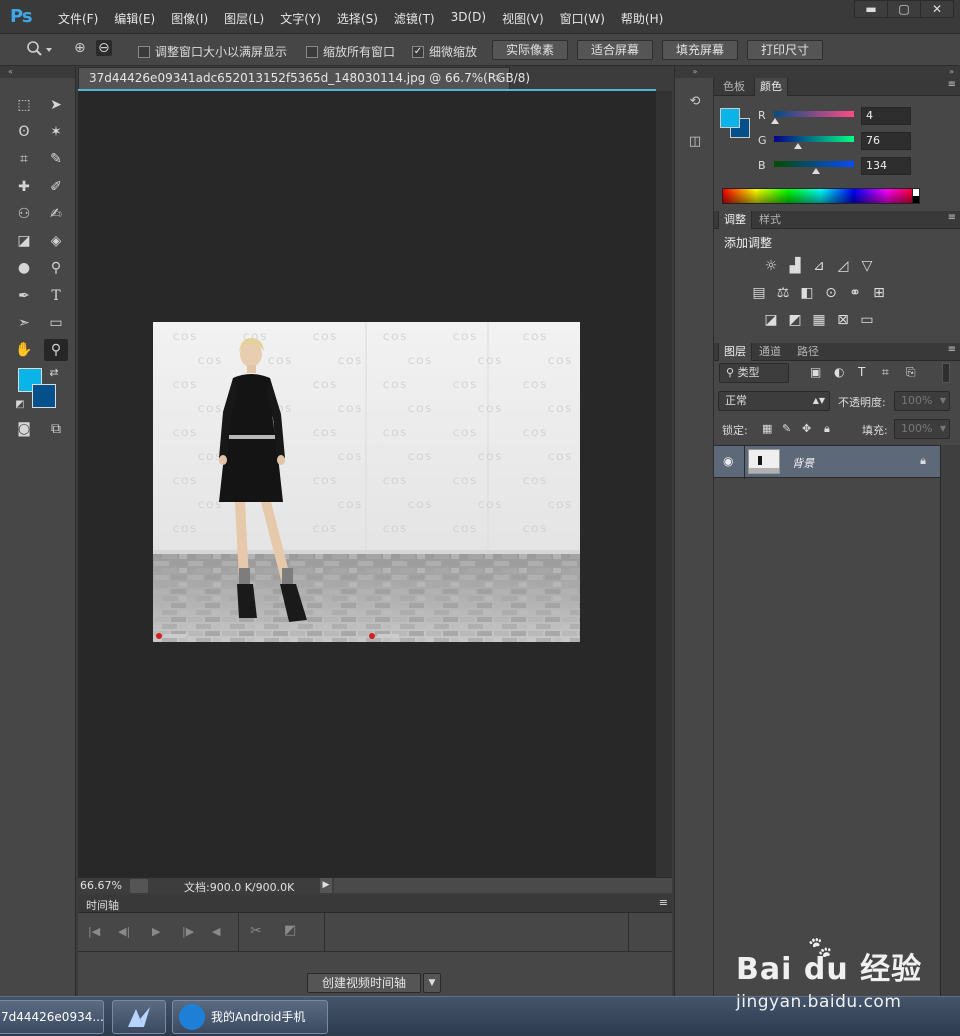 The width and height of the screenshot is (960, 1036). Describe the element at coordinates (80, 48) in the screenshot. I see `zoom-in-icon: ⊕` at that location.